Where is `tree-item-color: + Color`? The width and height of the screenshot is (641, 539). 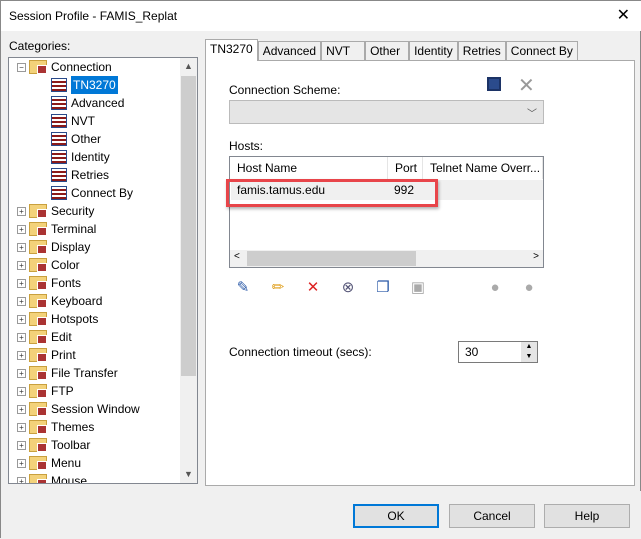 tree-item-color: + Color is located at coordinates (48, 265).